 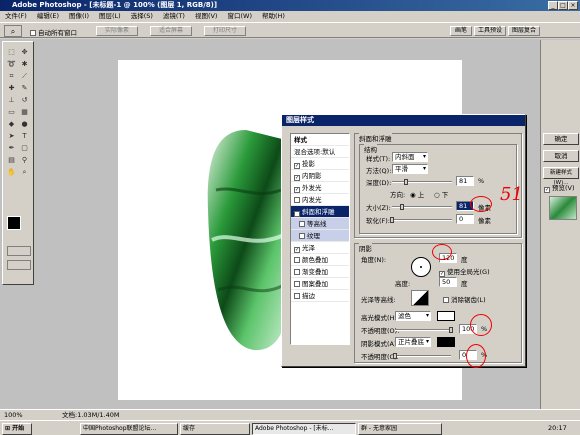 I want to click on menu-file: 文件(F), so click(x=16, y=16).